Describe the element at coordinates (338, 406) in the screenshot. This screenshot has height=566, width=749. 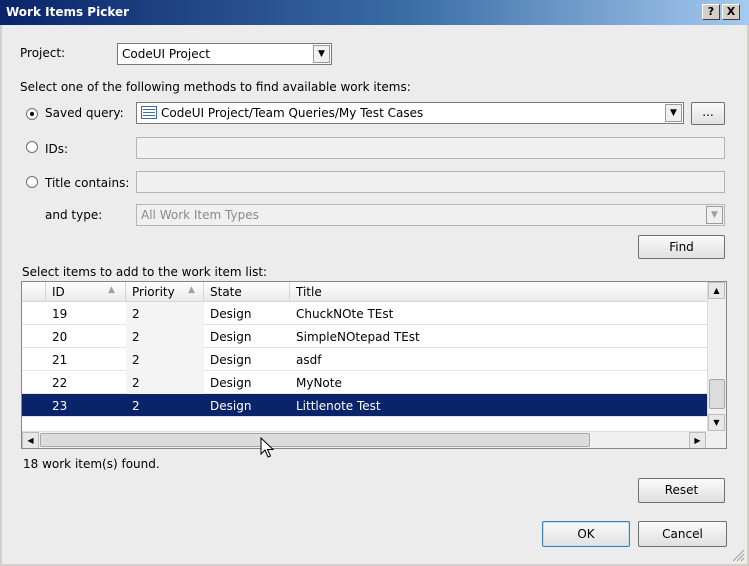
I see `row-title: Littlenote Test` at that location.